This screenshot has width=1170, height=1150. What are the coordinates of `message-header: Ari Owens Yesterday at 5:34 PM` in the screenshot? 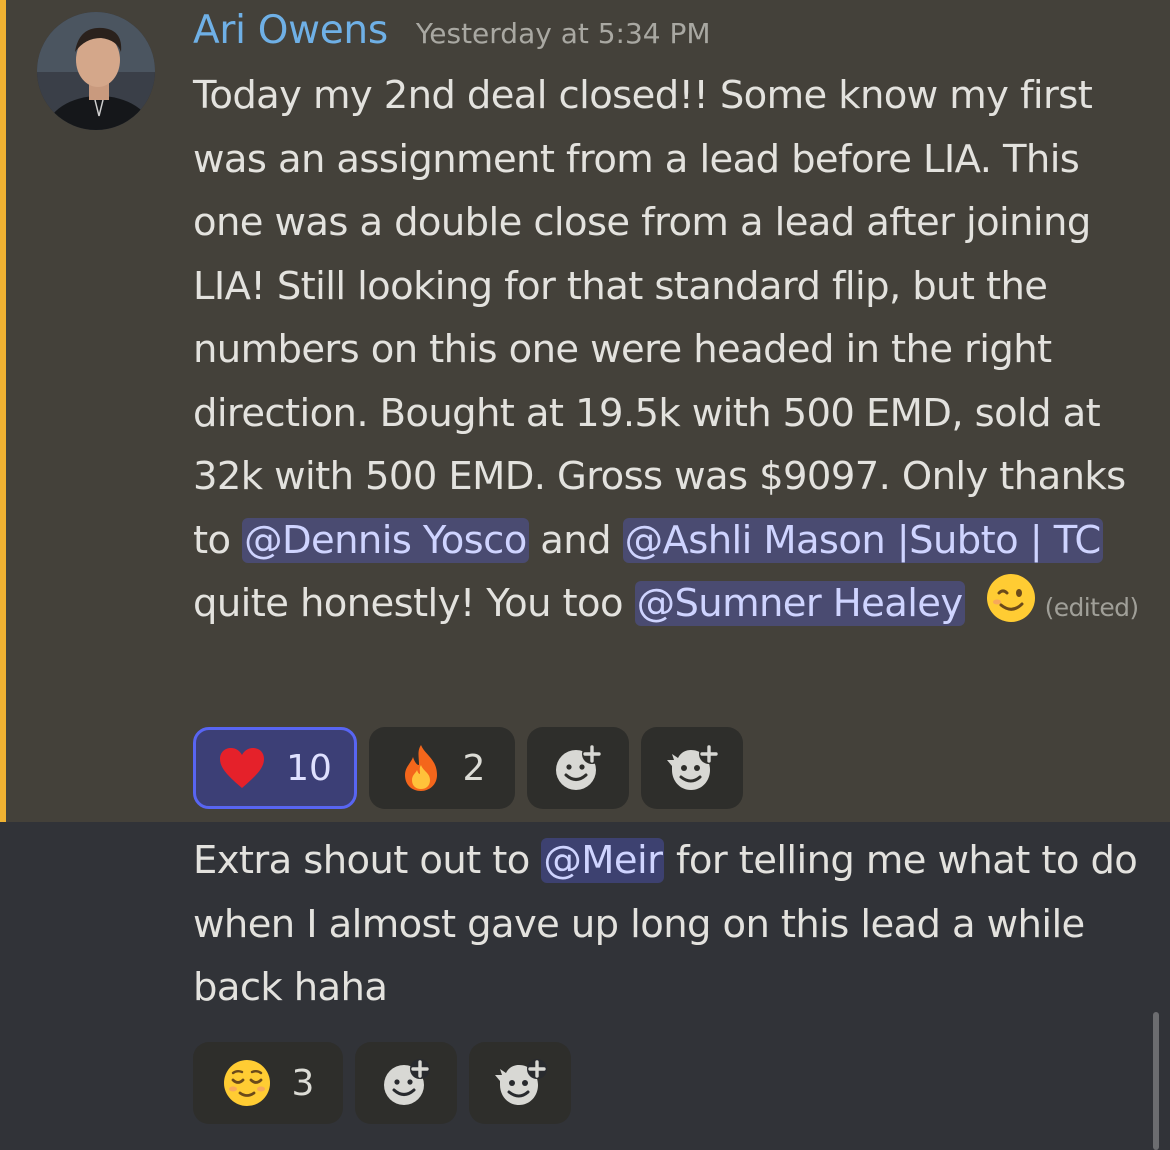 It's located at (452, 34).